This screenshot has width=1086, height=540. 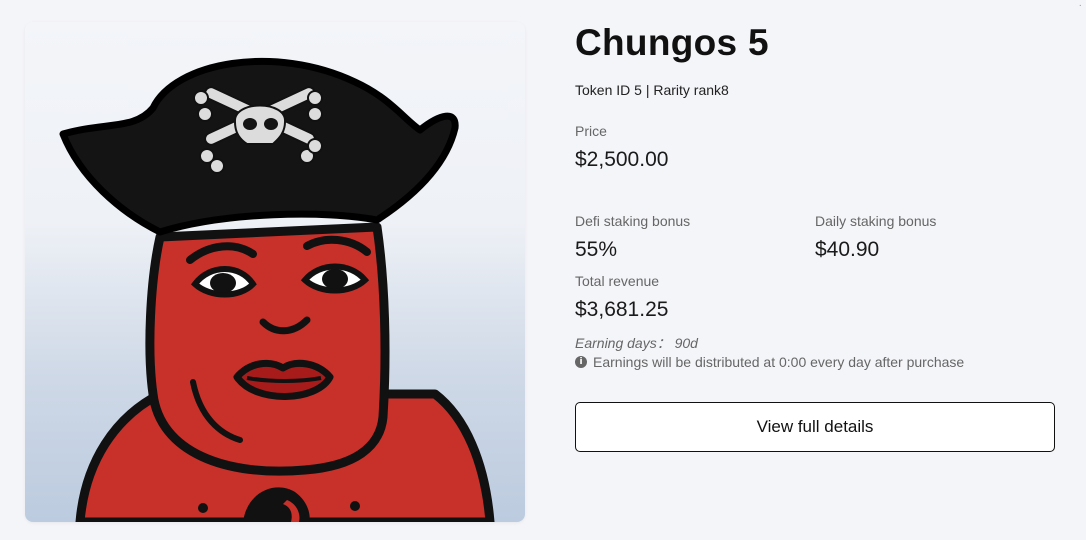 I want to click on total-revenue-value: $3,681.25, so click(x=622, y=309).